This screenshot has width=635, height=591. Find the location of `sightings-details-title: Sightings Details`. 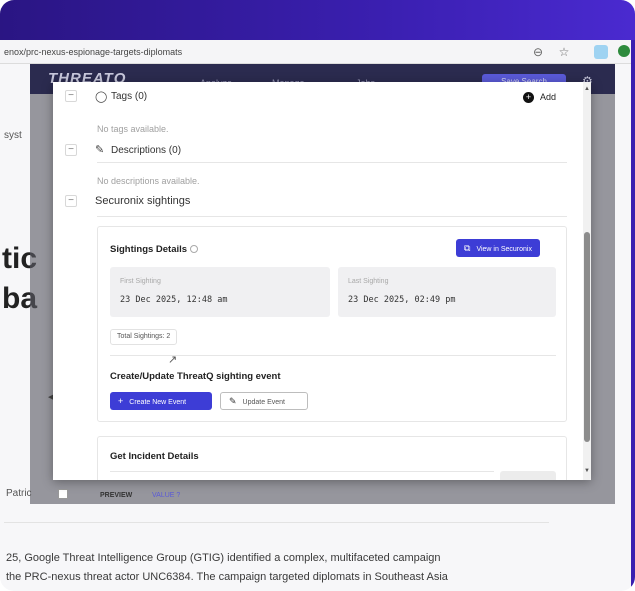

sightings-details-title: Sightings Details is located at coordinates (154, 249).